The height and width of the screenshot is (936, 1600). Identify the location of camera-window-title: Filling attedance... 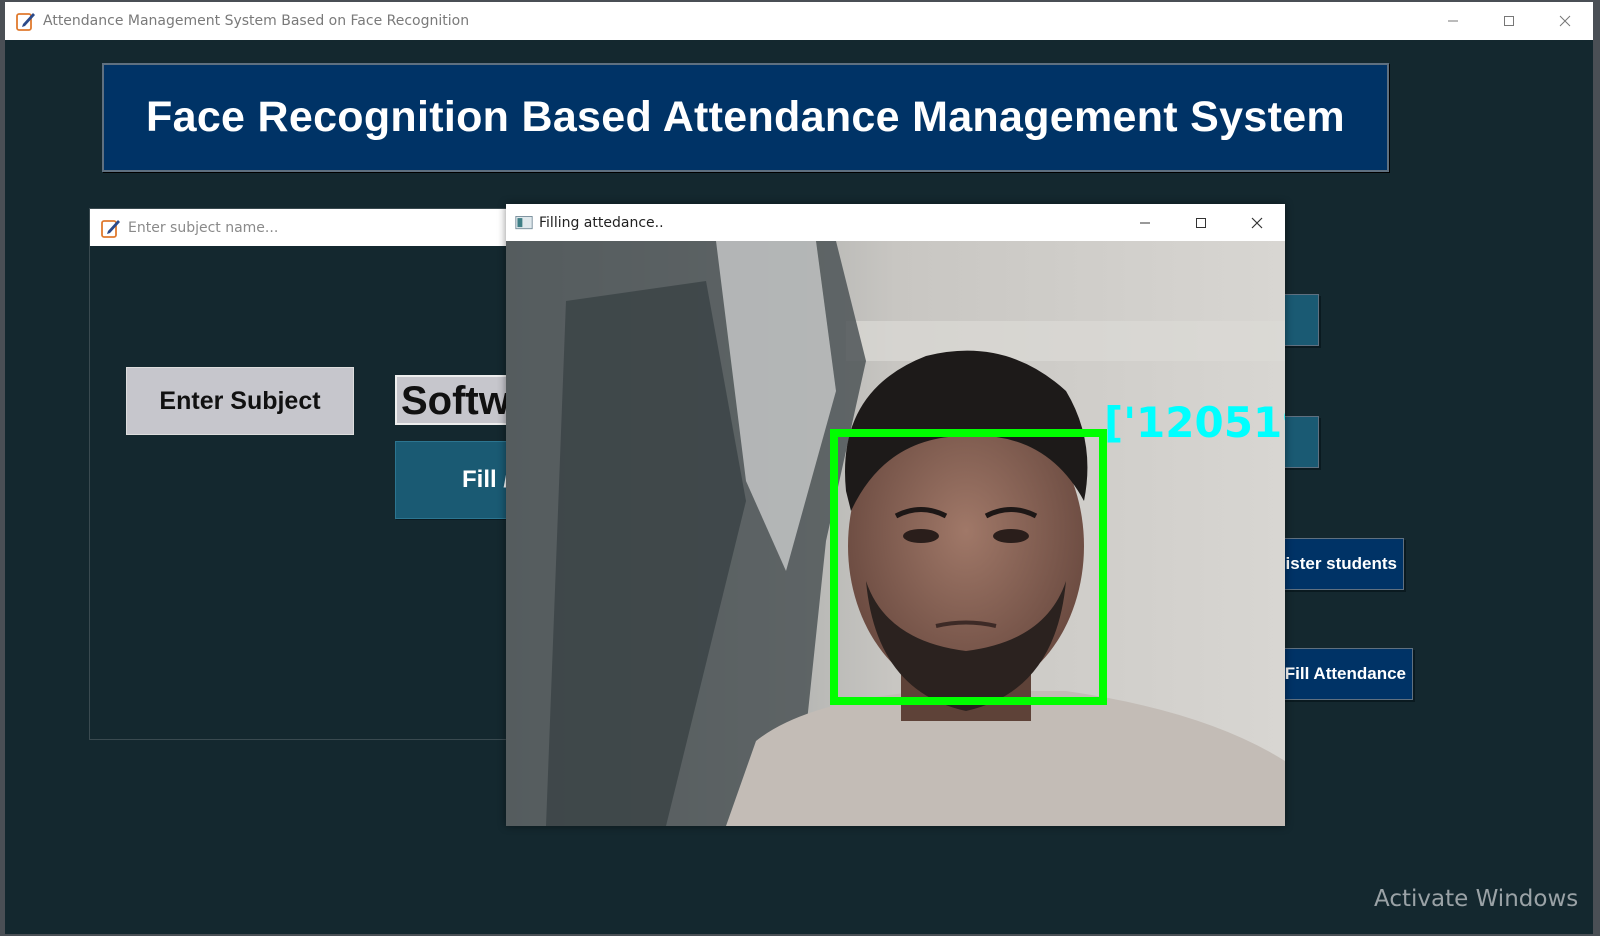
(601, 222).